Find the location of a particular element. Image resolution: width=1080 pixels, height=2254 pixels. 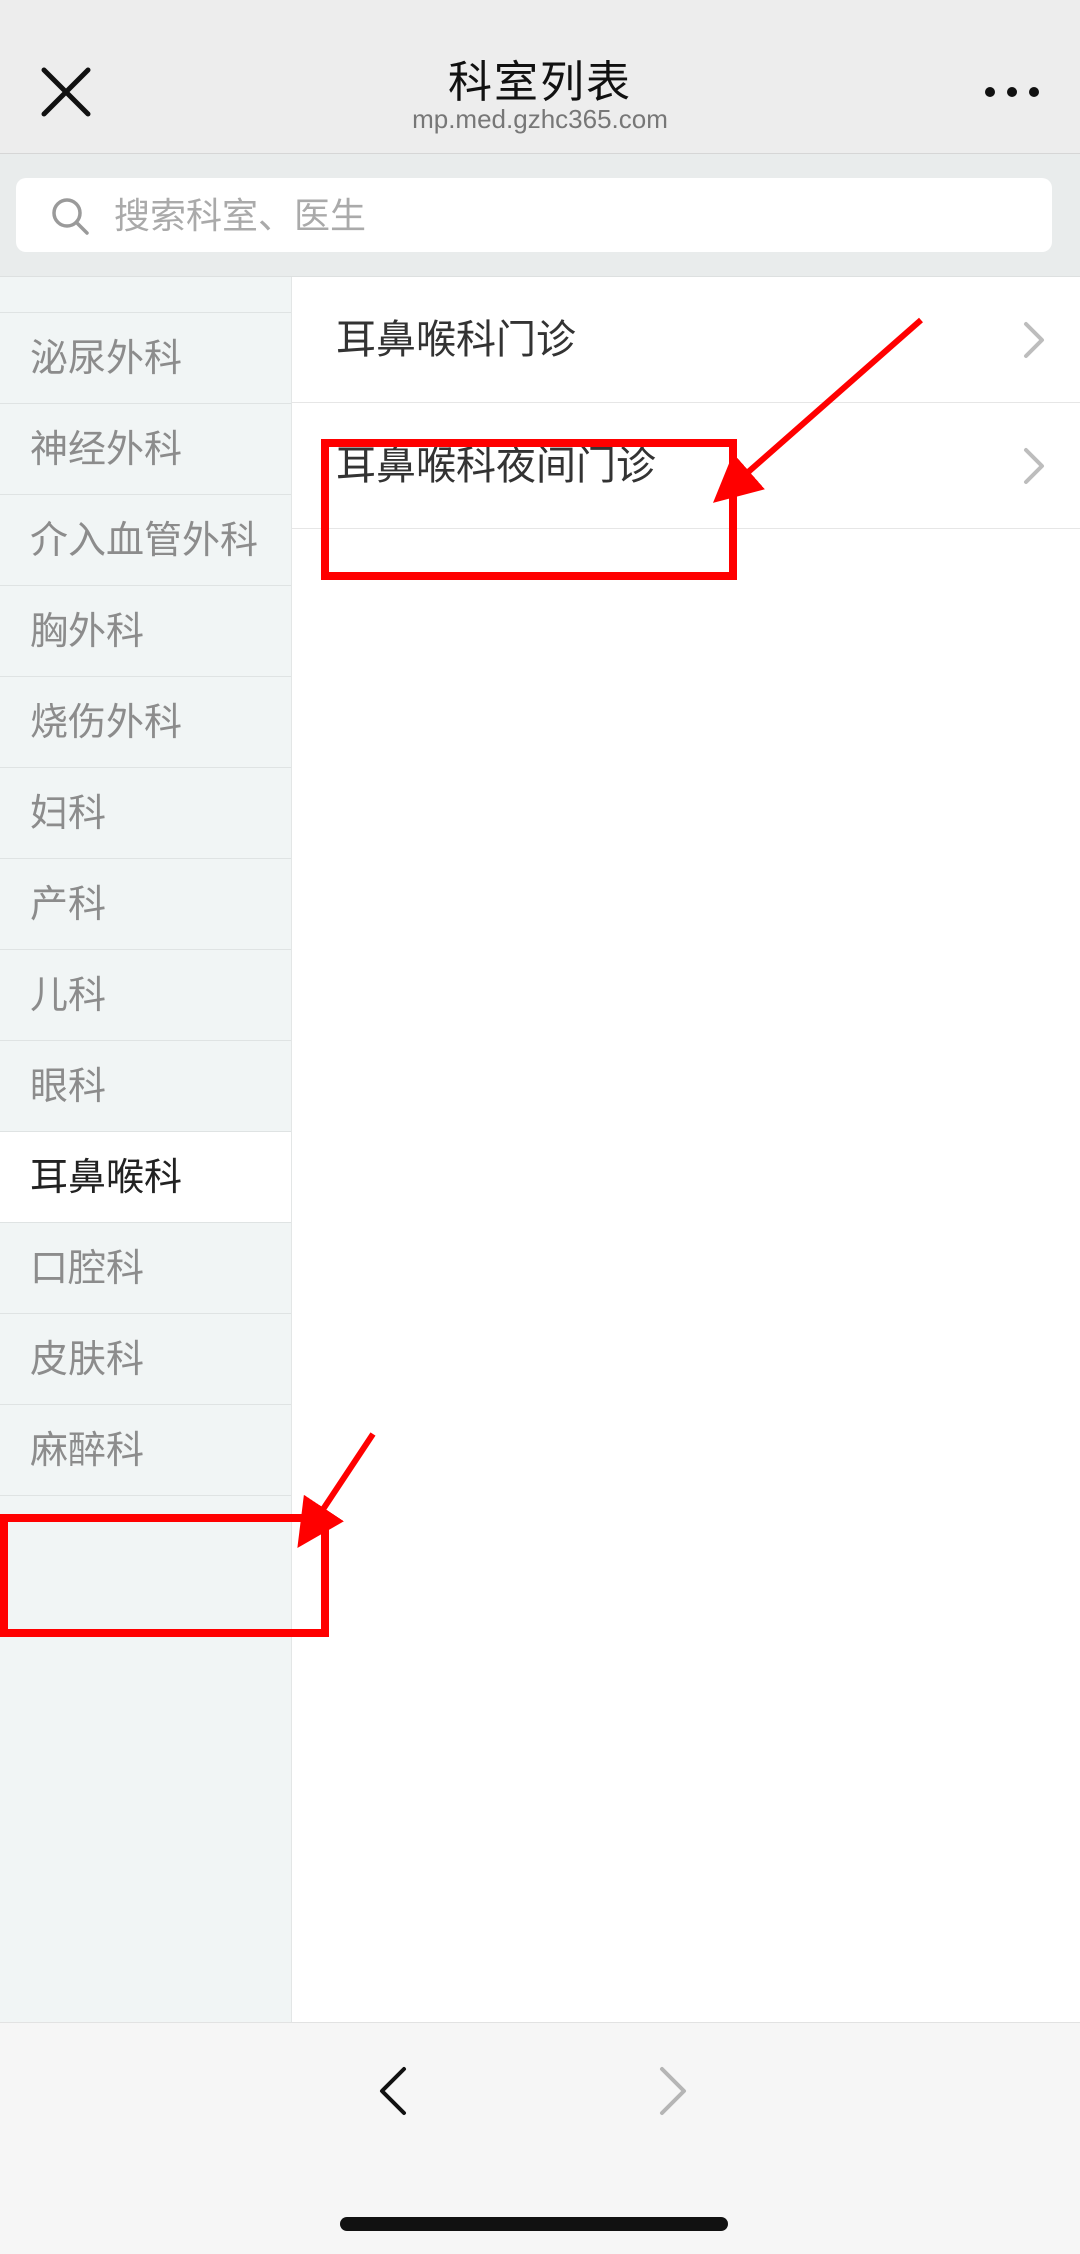

sidebar-item: 泌尿外科 is located at coordinates (145, 358).